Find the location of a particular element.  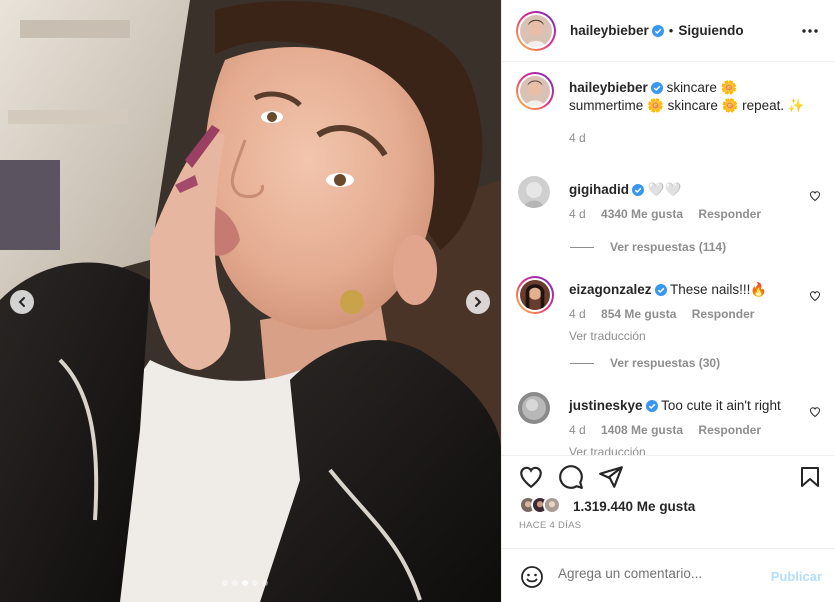

chevron-left-icon is located at coordinates (21, 302).